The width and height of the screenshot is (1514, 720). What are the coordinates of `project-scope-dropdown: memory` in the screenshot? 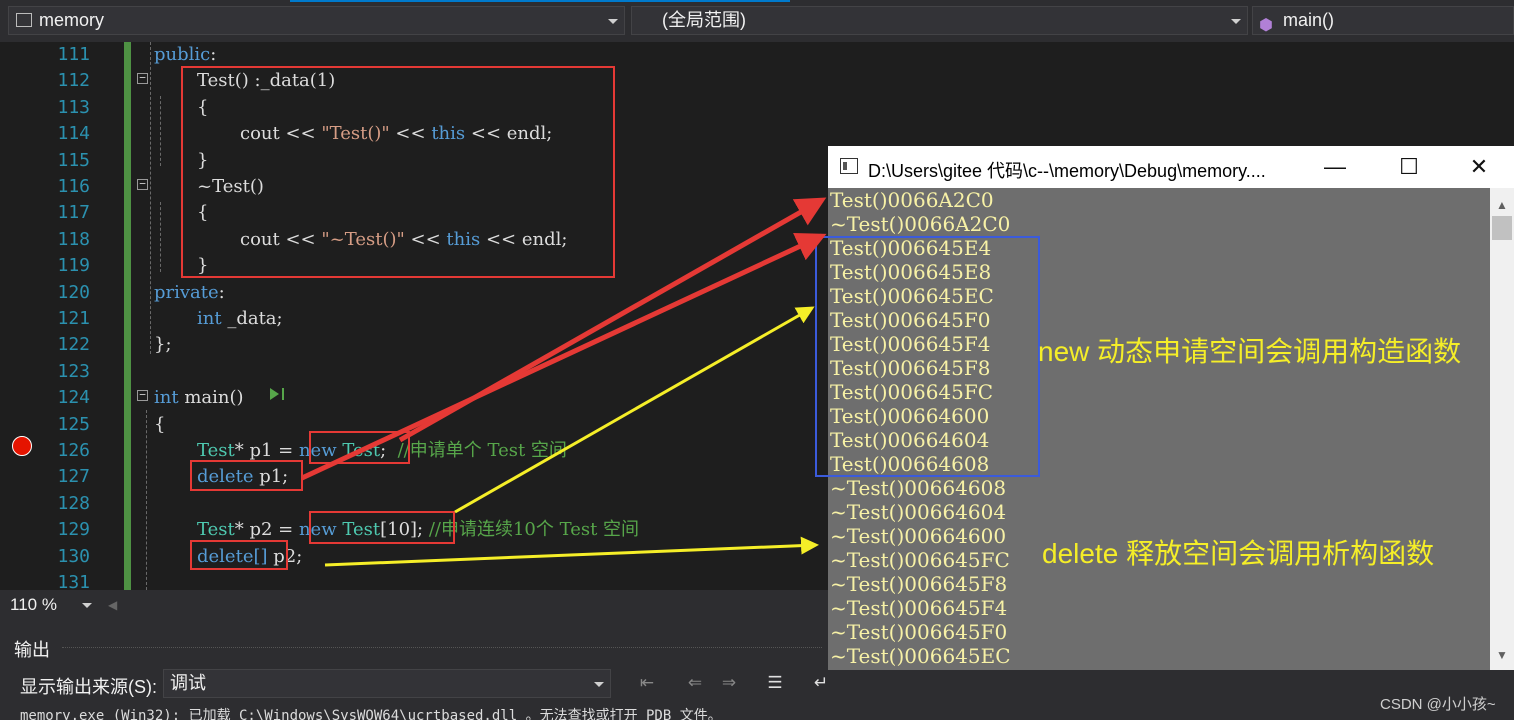 It's located at (316, 20).